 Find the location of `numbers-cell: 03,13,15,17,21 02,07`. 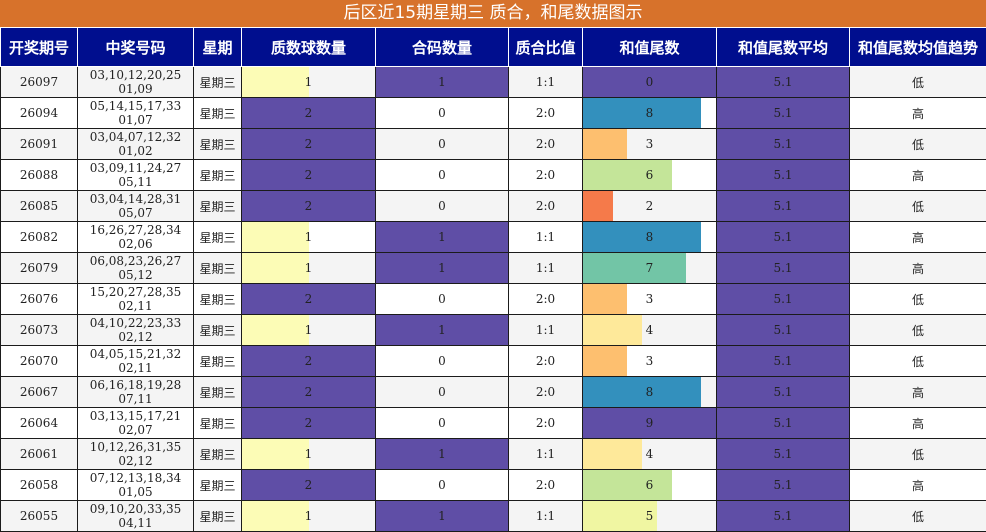

numbers-cell: 03,13,15,17,21 02,07 is located at coordinates (136, 423).